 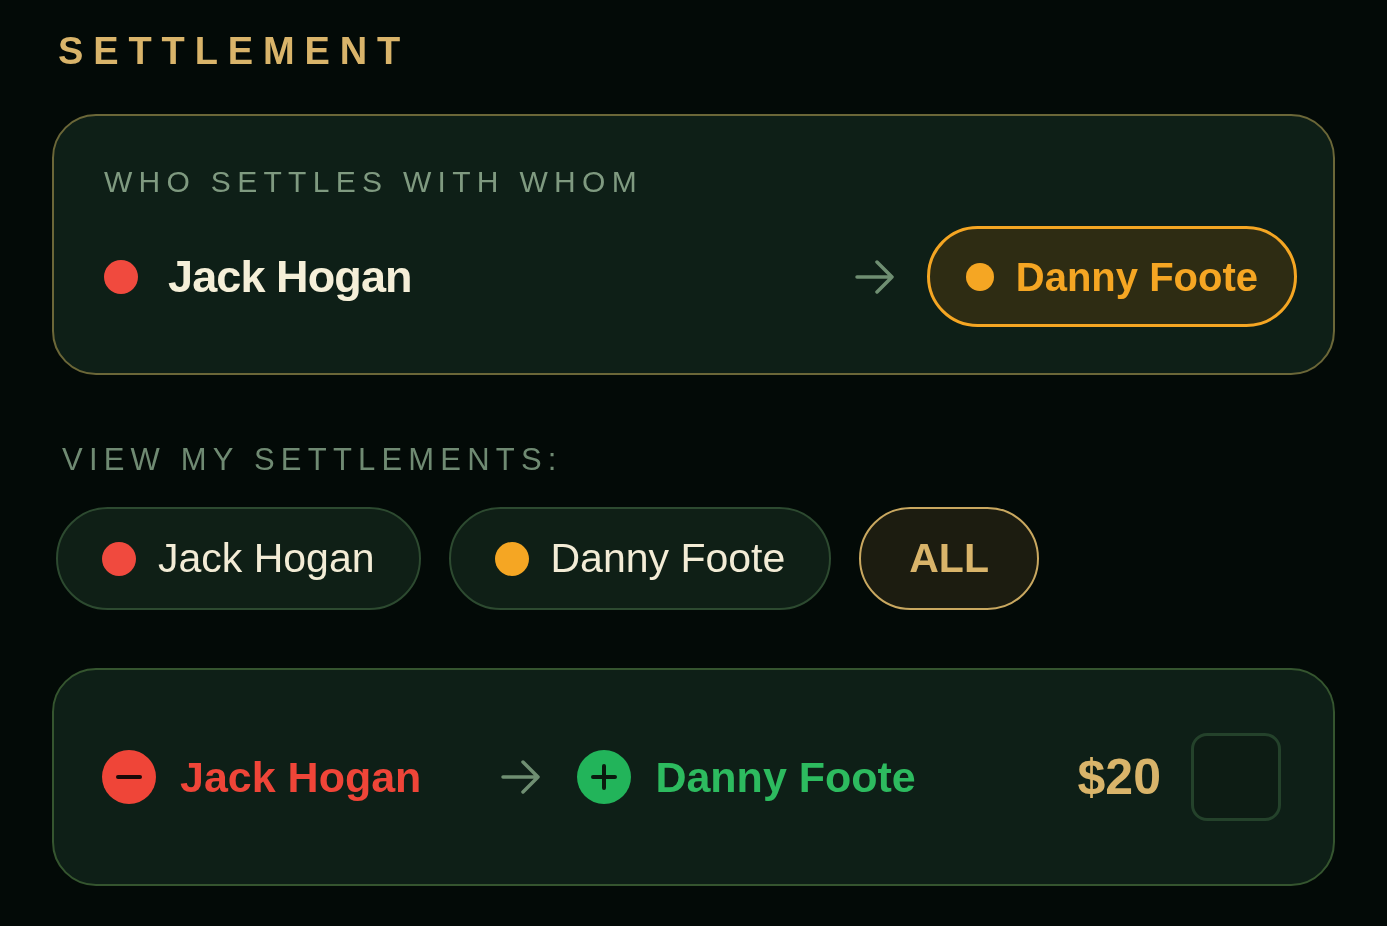 I want to click on payer-name: Jack Hogan, so click(x=301, y=777).